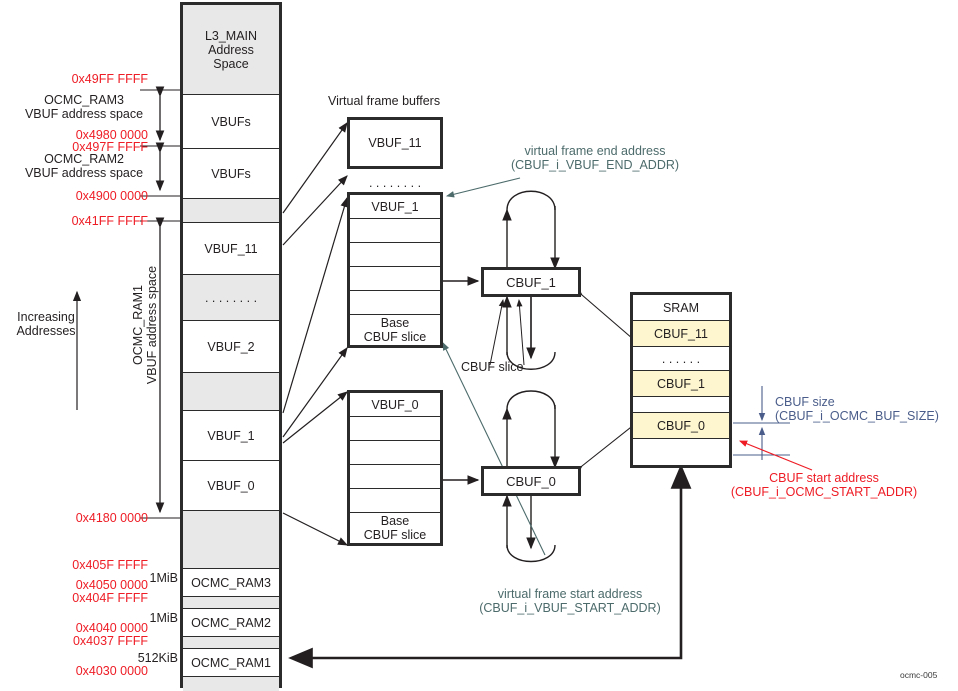  I want to click on memmap-title: L3_MAIN Address Space, so click(231, 50).